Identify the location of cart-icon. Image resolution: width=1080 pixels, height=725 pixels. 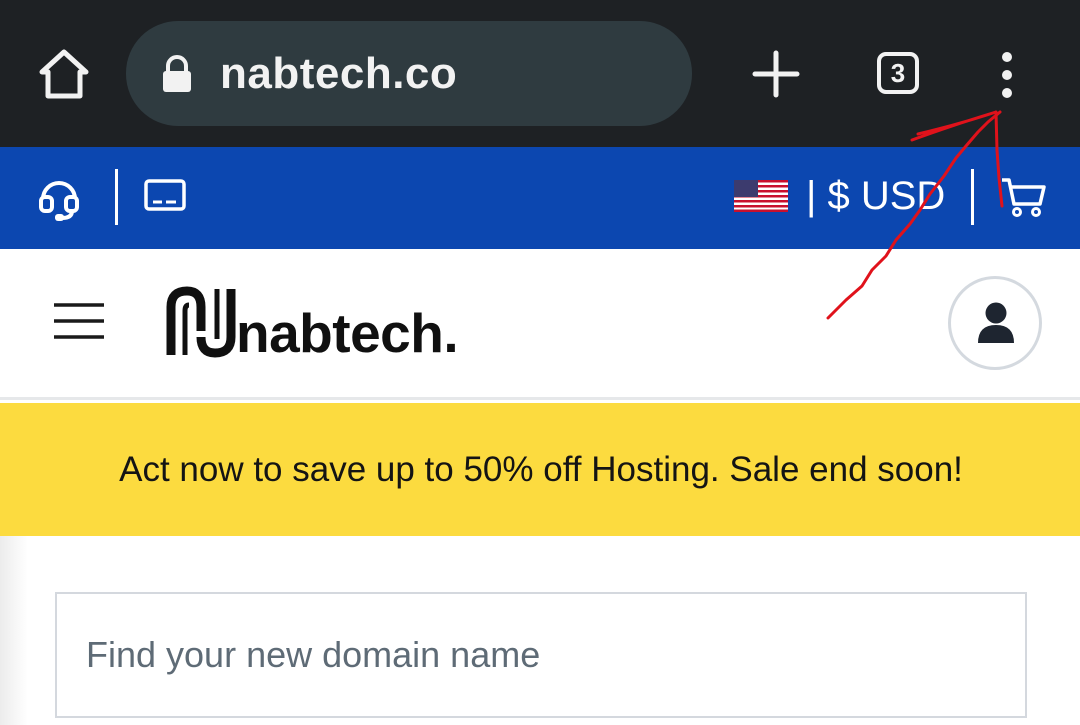
(1023, 197).